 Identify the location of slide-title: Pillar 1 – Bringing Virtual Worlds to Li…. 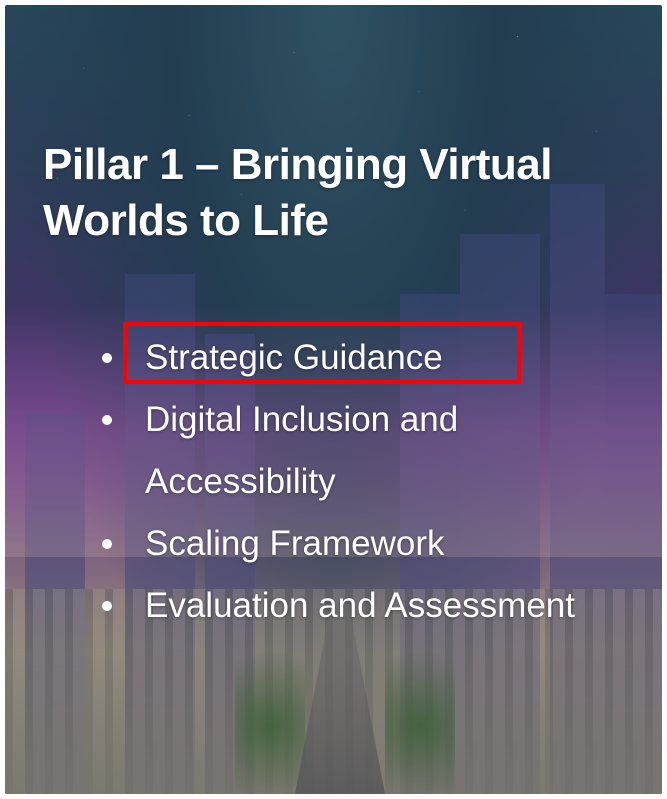
(338, 193).